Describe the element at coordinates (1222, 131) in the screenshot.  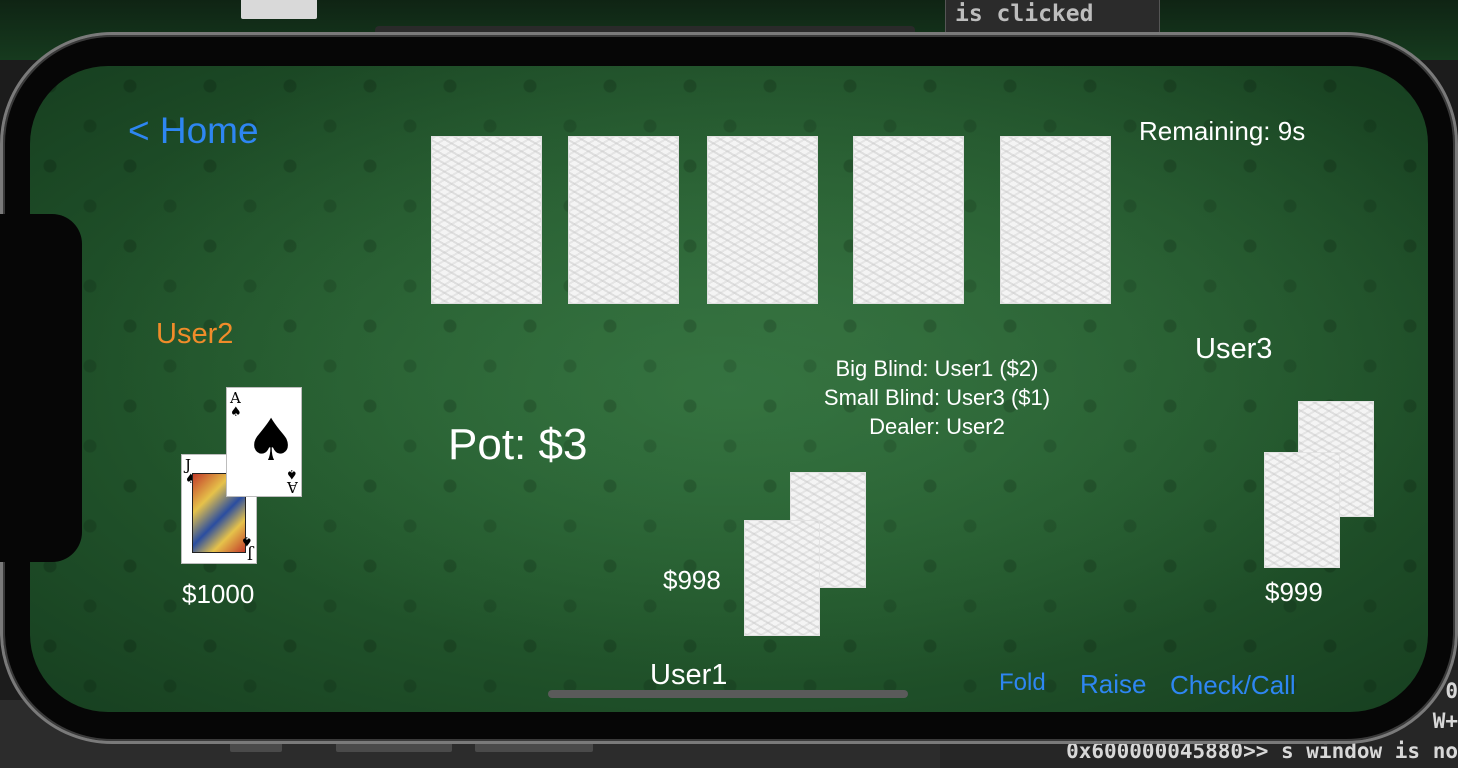
I see `remaining-timer: Remaining: 9s` at that location.